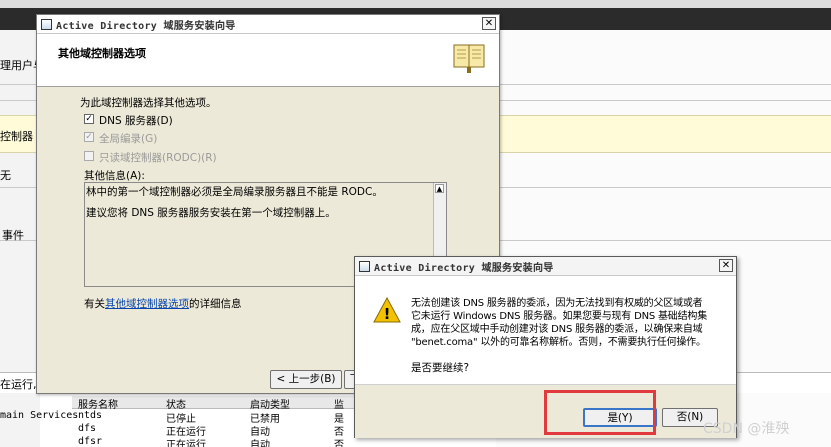 This screenshot has width=831, height=447. Describe the element at coordinates (18, 384) in the screenshot. I see `status-text: 在运行,` at that location.